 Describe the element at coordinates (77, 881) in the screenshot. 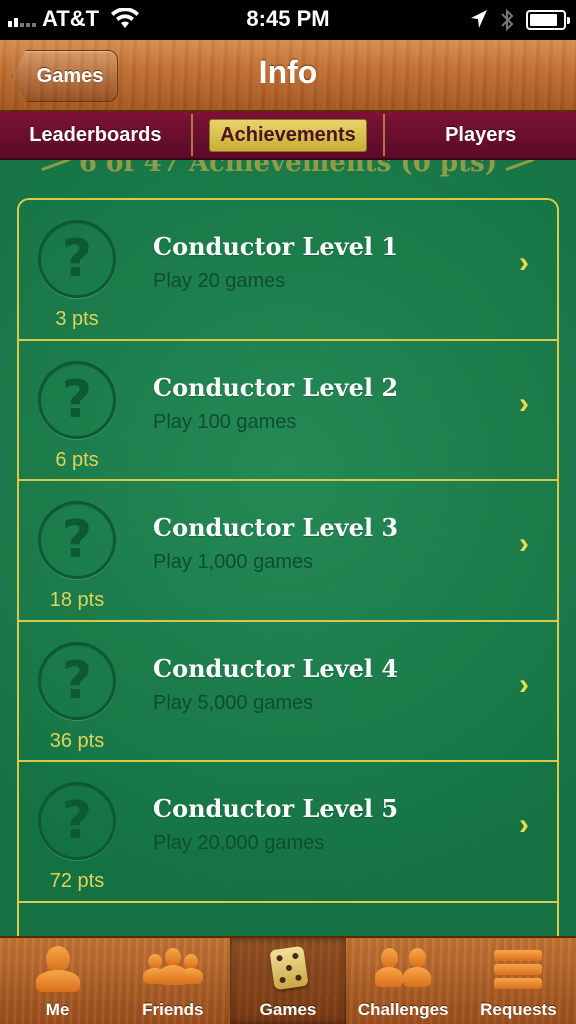

I see `achievement-points: 72 pts` at that location.